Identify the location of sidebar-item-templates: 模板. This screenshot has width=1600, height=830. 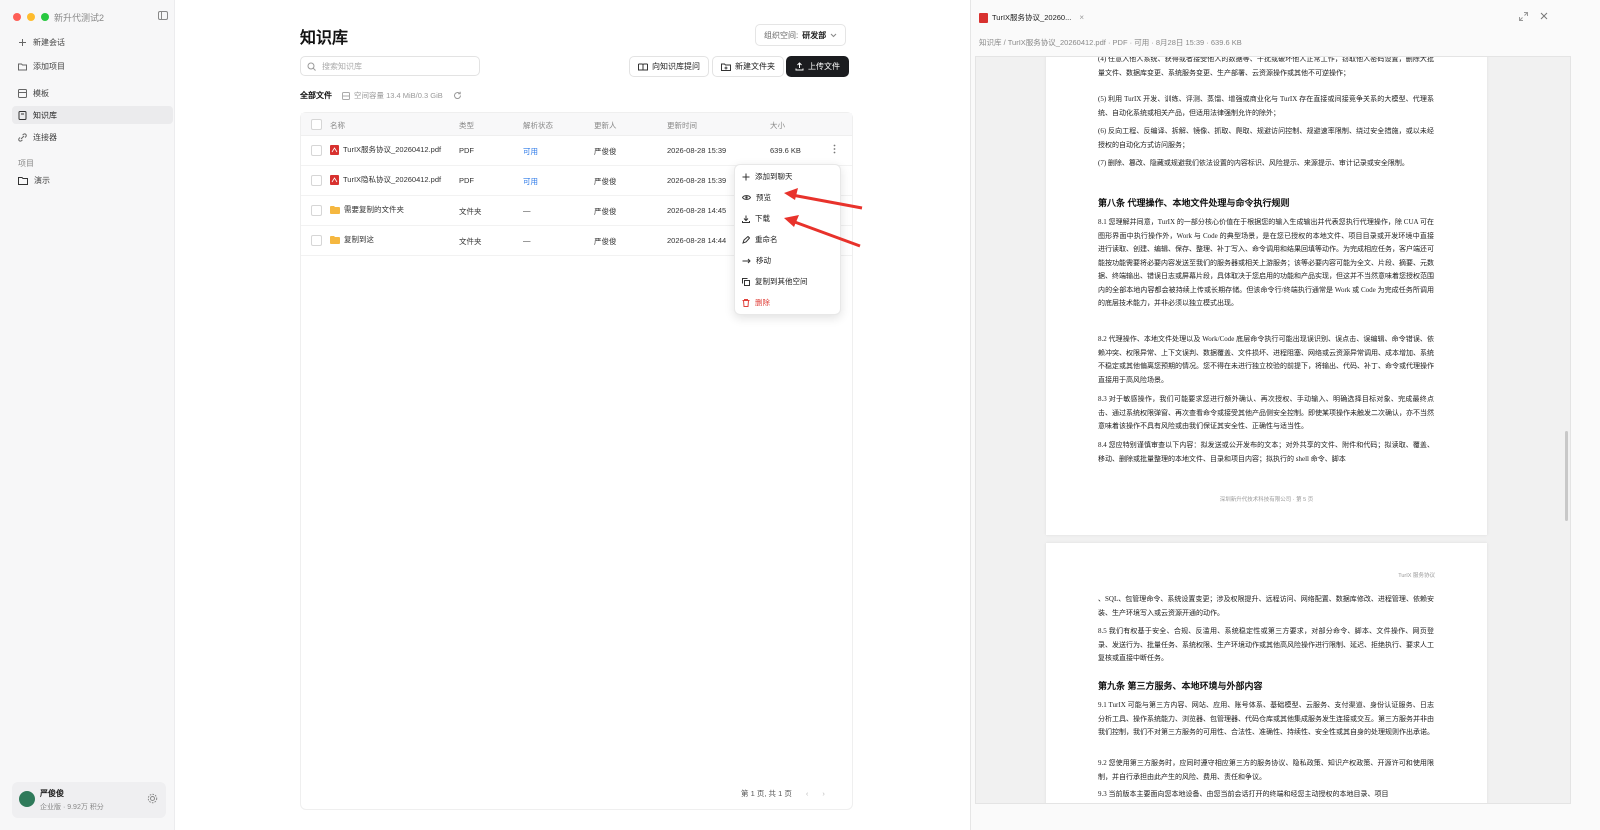
(33, 93).